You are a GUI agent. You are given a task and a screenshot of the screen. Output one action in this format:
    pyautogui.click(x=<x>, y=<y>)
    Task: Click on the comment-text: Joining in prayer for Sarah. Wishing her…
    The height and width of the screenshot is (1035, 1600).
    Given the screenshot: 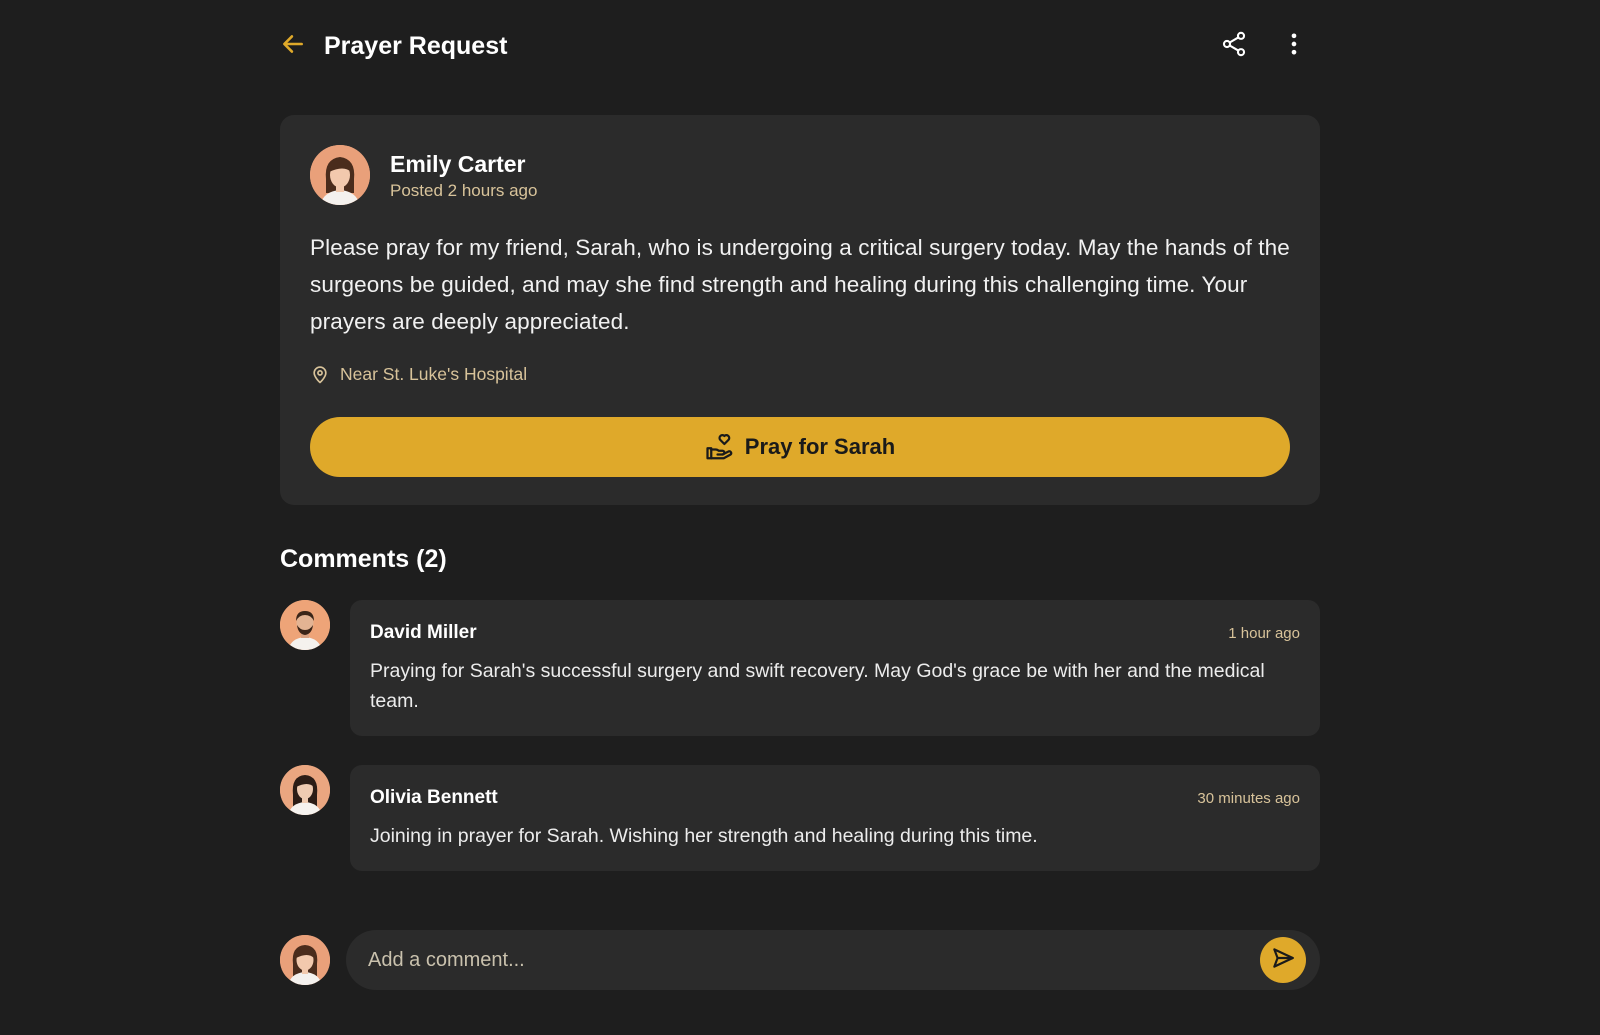 What is the action you would take?
    pyautogui.click(x=704, y=836)
    